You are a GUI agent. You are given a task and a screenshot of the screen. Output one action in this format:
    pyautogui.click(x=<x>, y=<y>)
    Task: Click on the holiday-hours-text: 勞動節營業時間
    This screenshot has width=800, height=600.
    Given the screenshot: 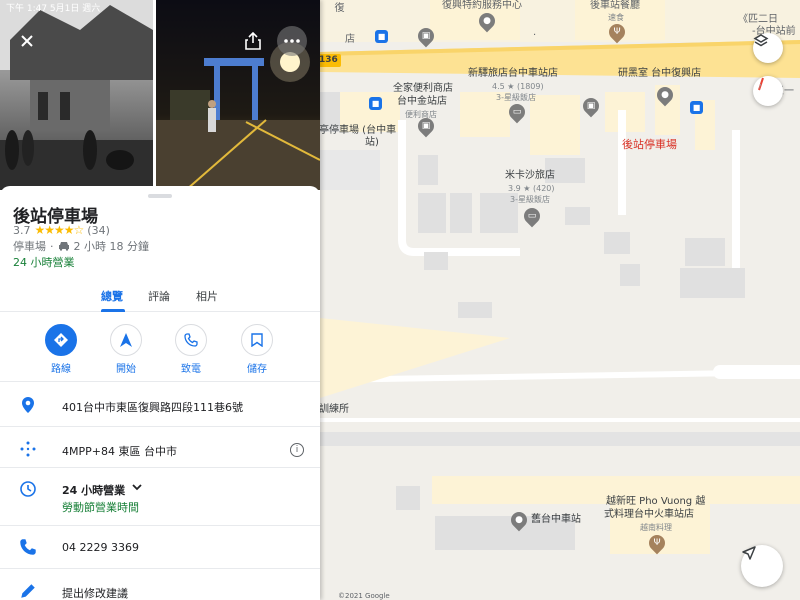 What is the action you would take?
    pyautogui.click(x=100, y=507)
    